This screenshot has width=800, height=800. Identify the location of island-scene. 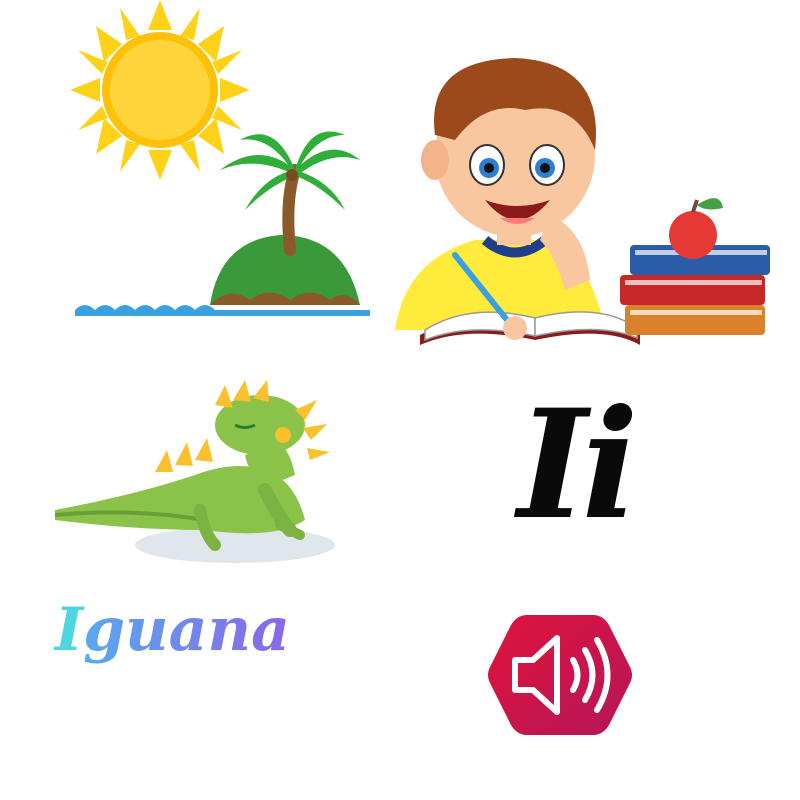
(220, 158).